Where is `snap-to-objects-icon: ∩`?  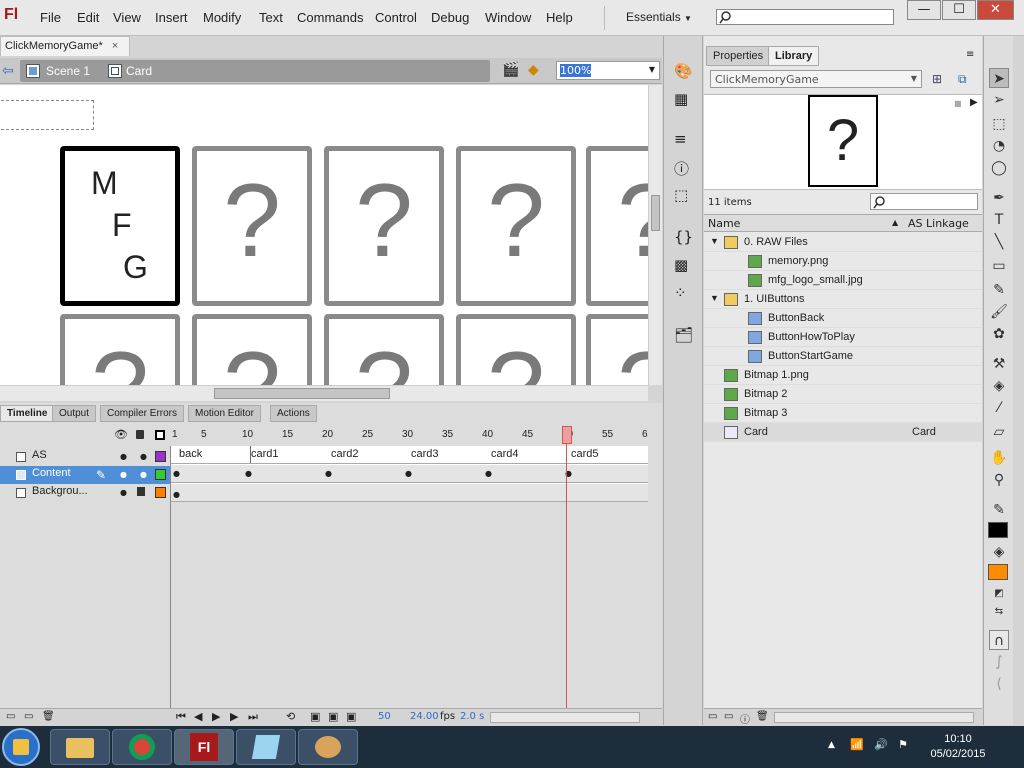 snap-to-objects-icon: ∩ is located at coordinates (999, 640).